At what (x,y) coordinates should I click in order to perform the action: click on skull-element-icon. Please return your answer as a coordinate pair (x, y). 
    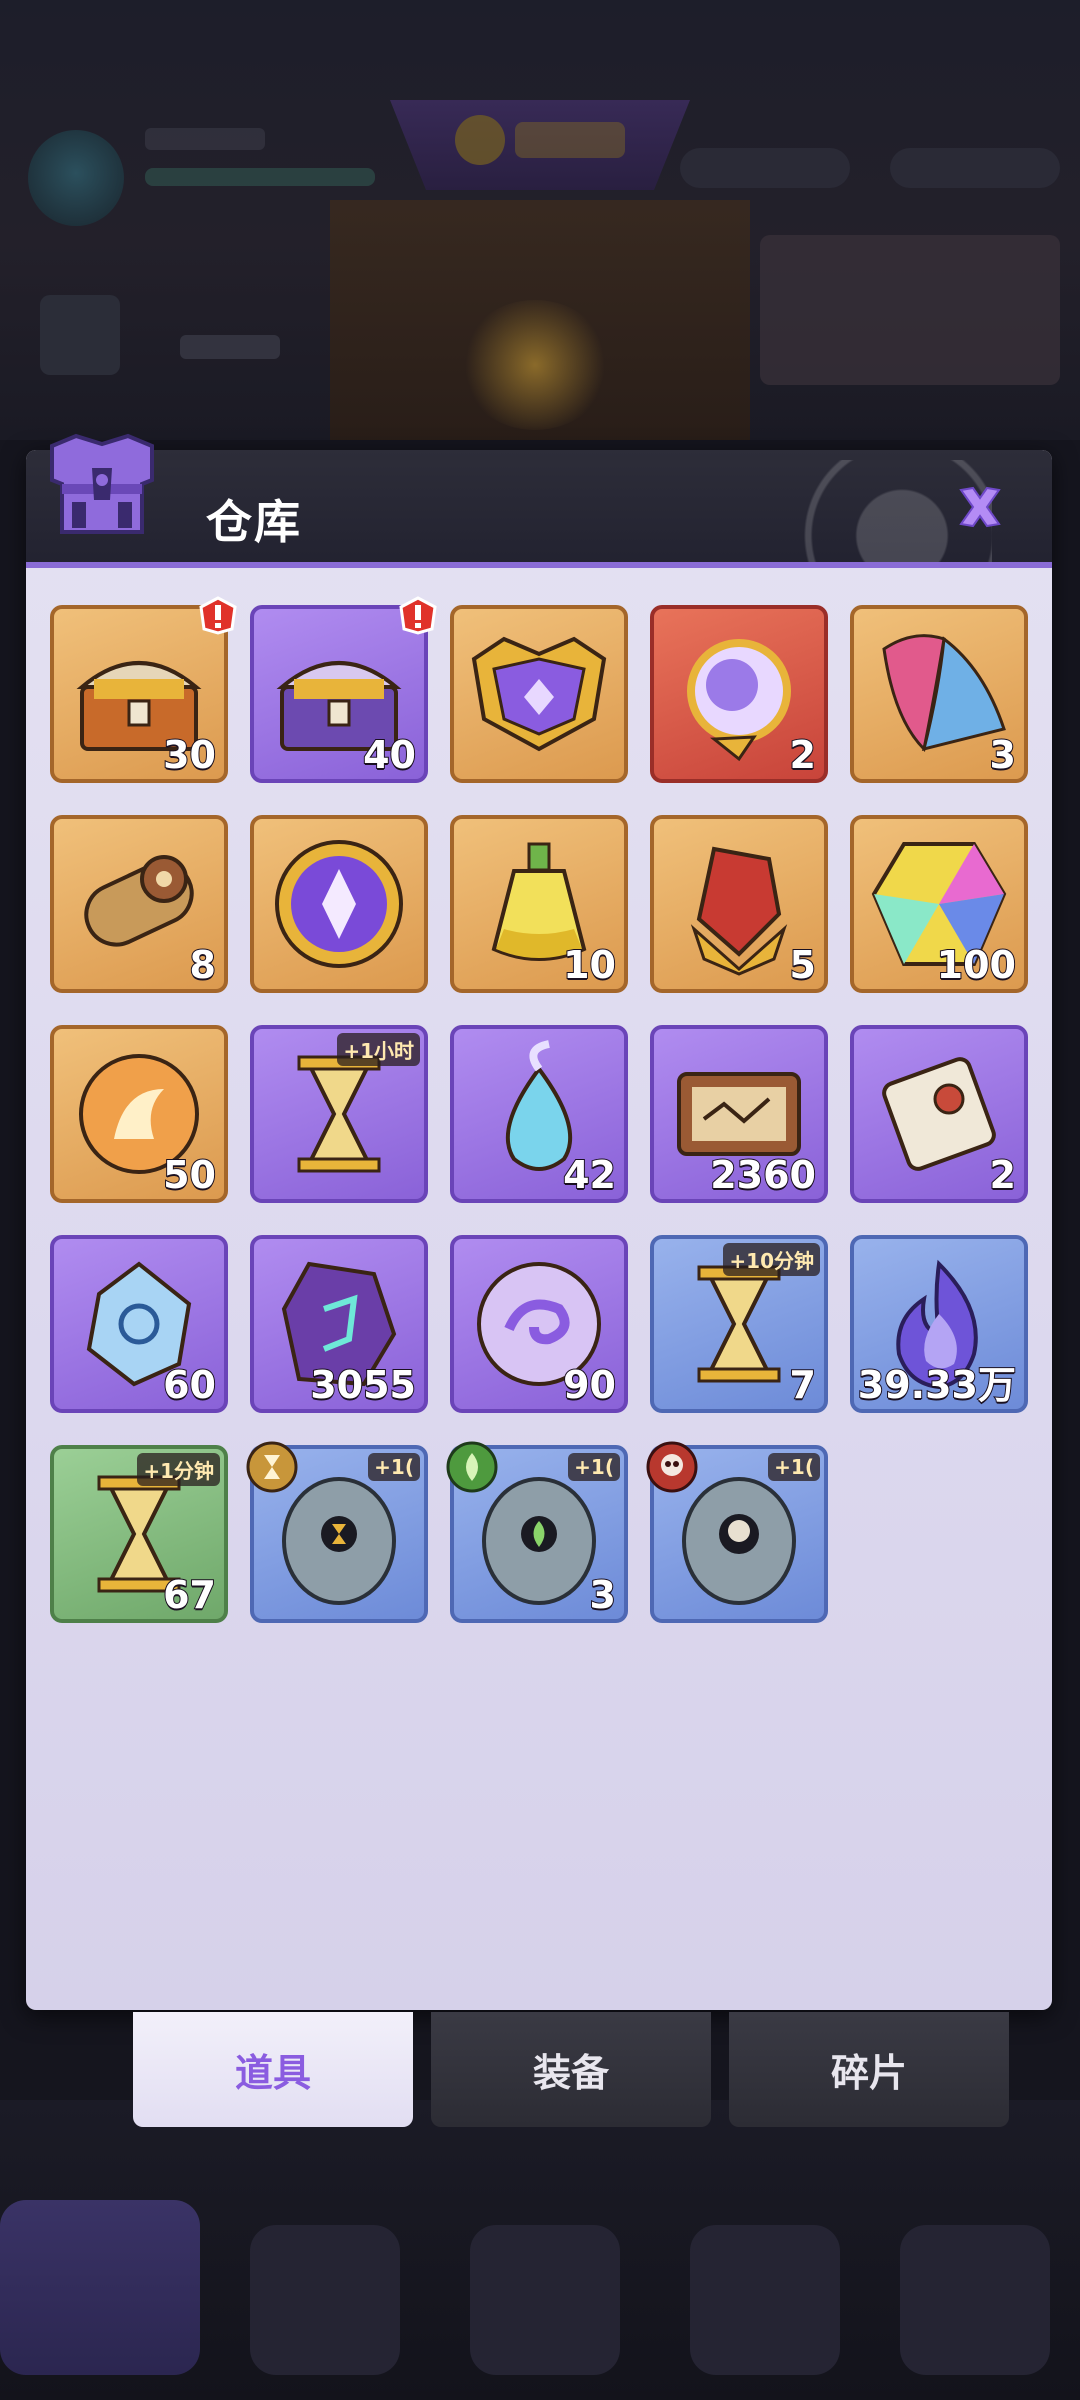
    Looking at the image, I should click on (672, 1467).